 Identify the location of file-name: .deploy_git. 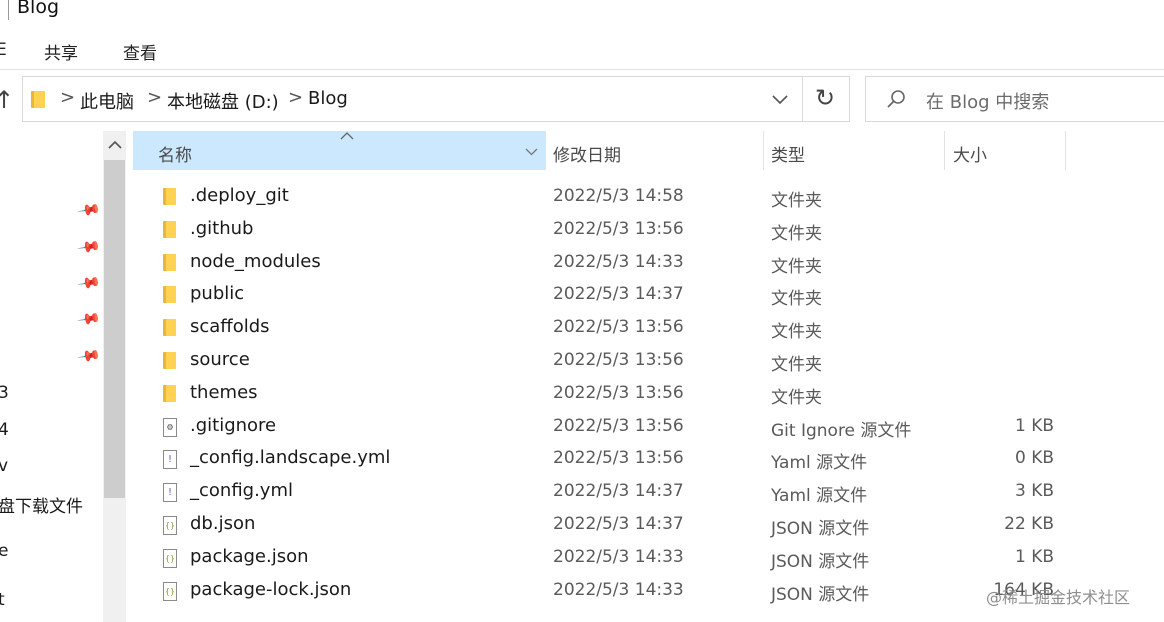
(239, 195).